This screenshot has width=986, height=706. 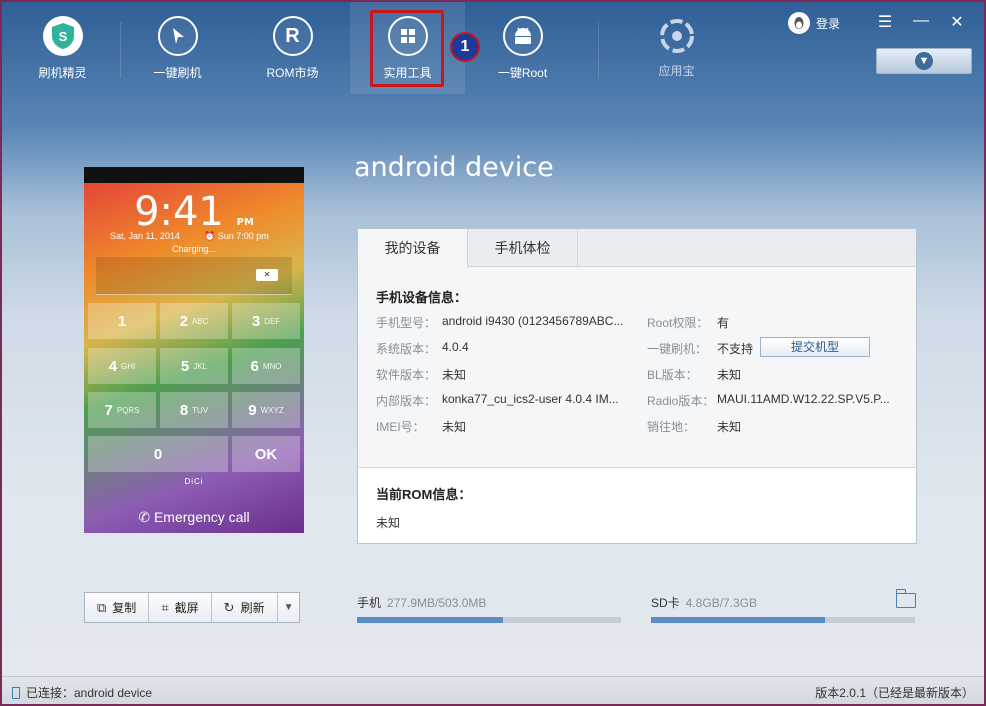 I want to click on lock-alarm: ⏰ Sun 7:00 pm, so click(x=236, y=236).